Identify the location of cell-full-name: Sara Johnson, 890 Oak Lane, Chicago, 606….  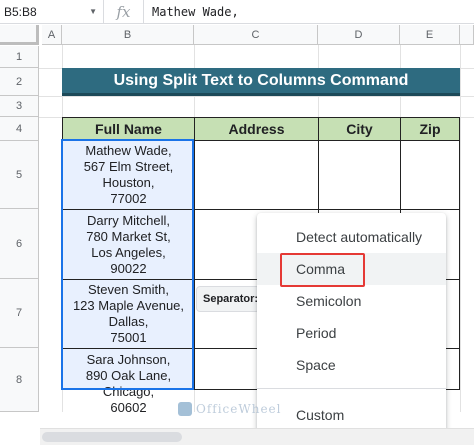
(128, 383).